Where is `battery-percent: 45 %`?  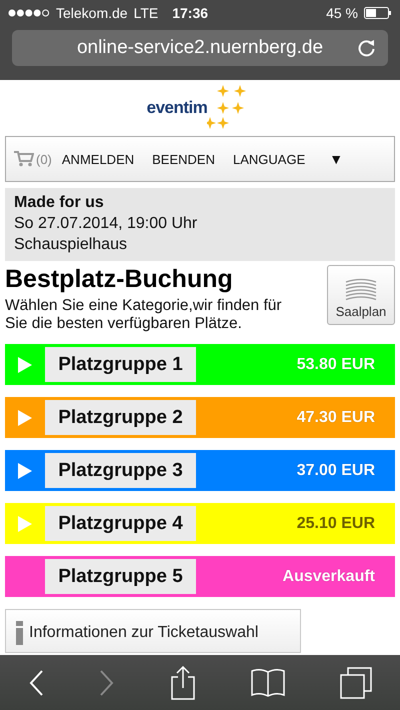
battery-percent: 45 % is located at coordinates (342, 13).